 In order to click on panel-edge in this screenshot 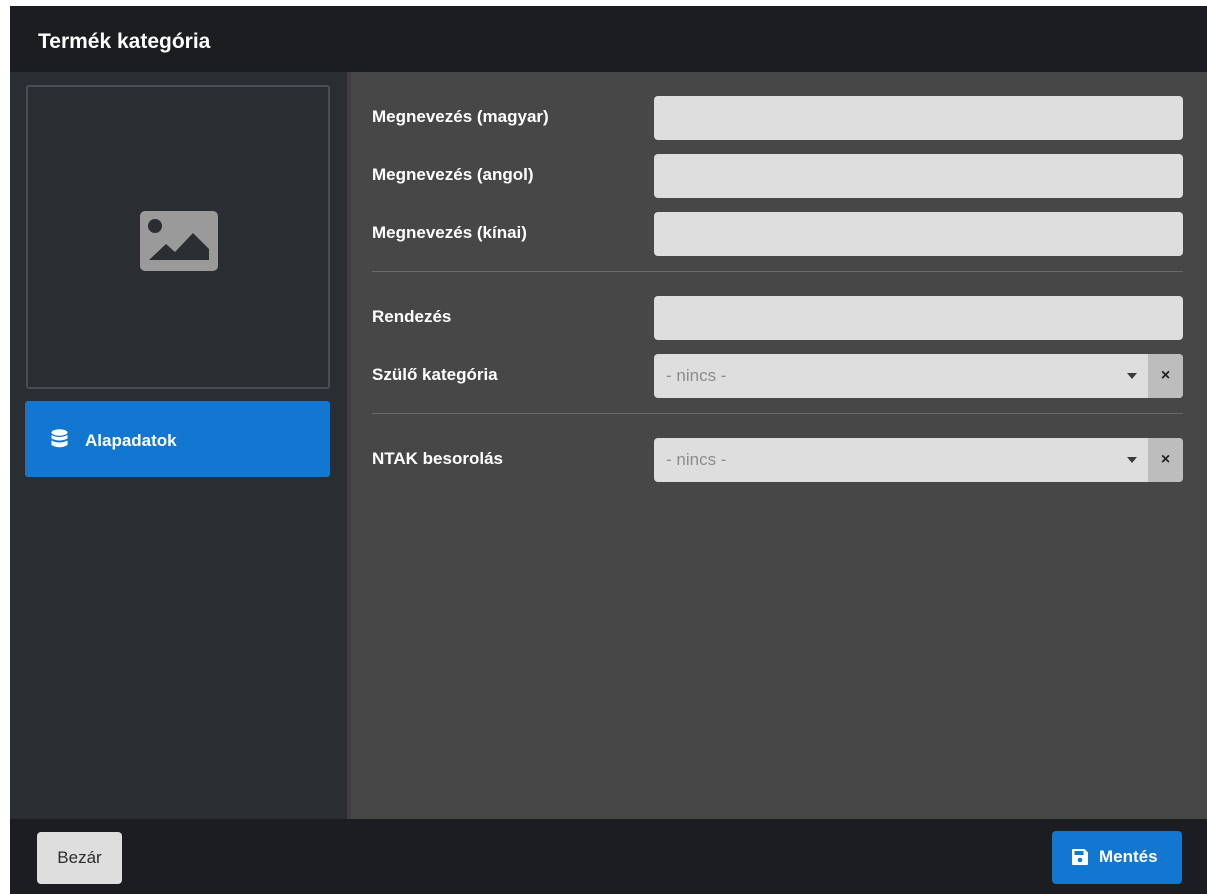, I will do `click(349, 445)`.